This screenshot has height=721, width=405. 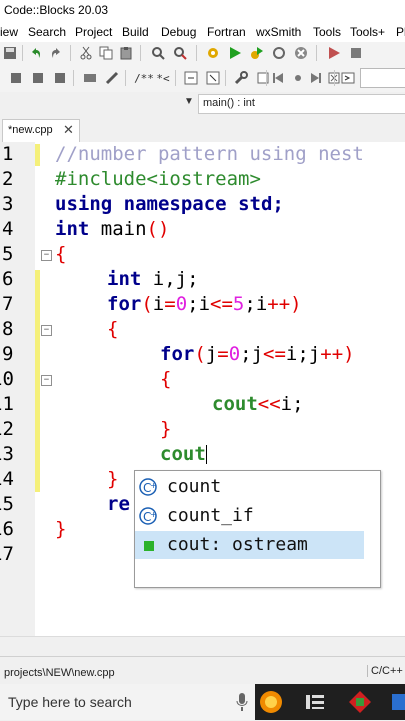 I want to click on line-number: 1, so click(x=8, y=154).